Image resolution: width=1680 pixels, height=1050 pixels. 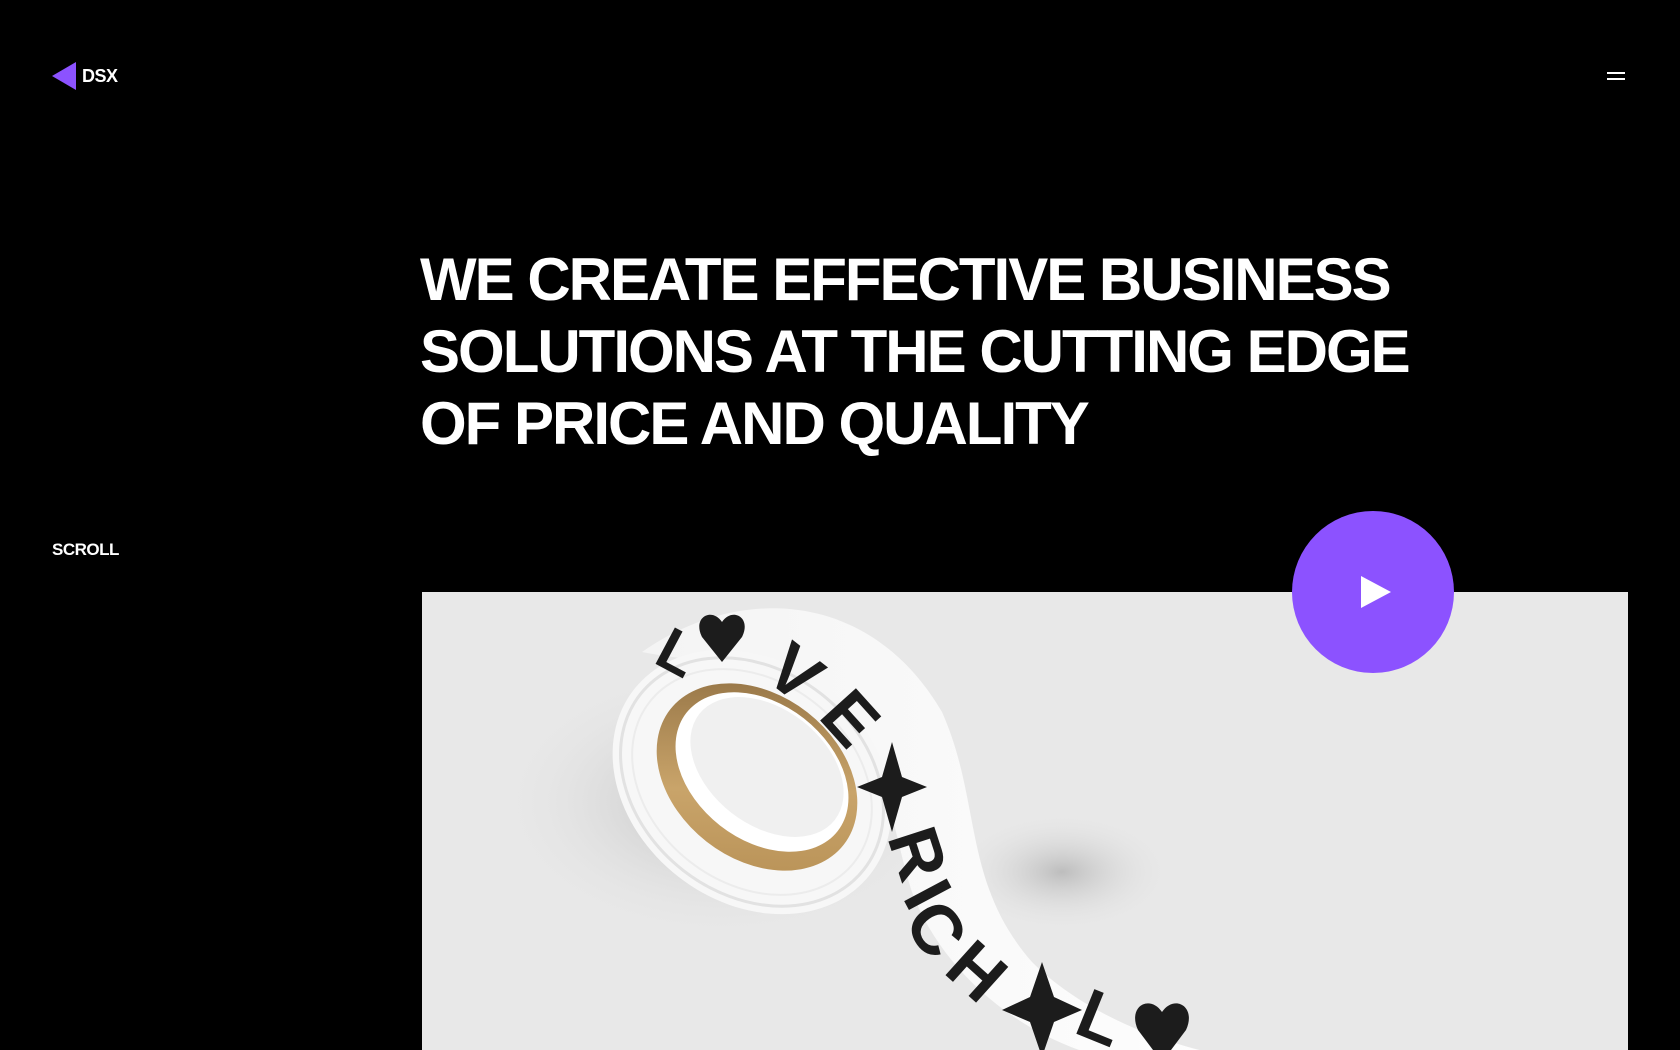 What do you see at coordinates (64, 76) in the screenshot?
I see `triangle-left-icon` at bounding box center [64, 76].